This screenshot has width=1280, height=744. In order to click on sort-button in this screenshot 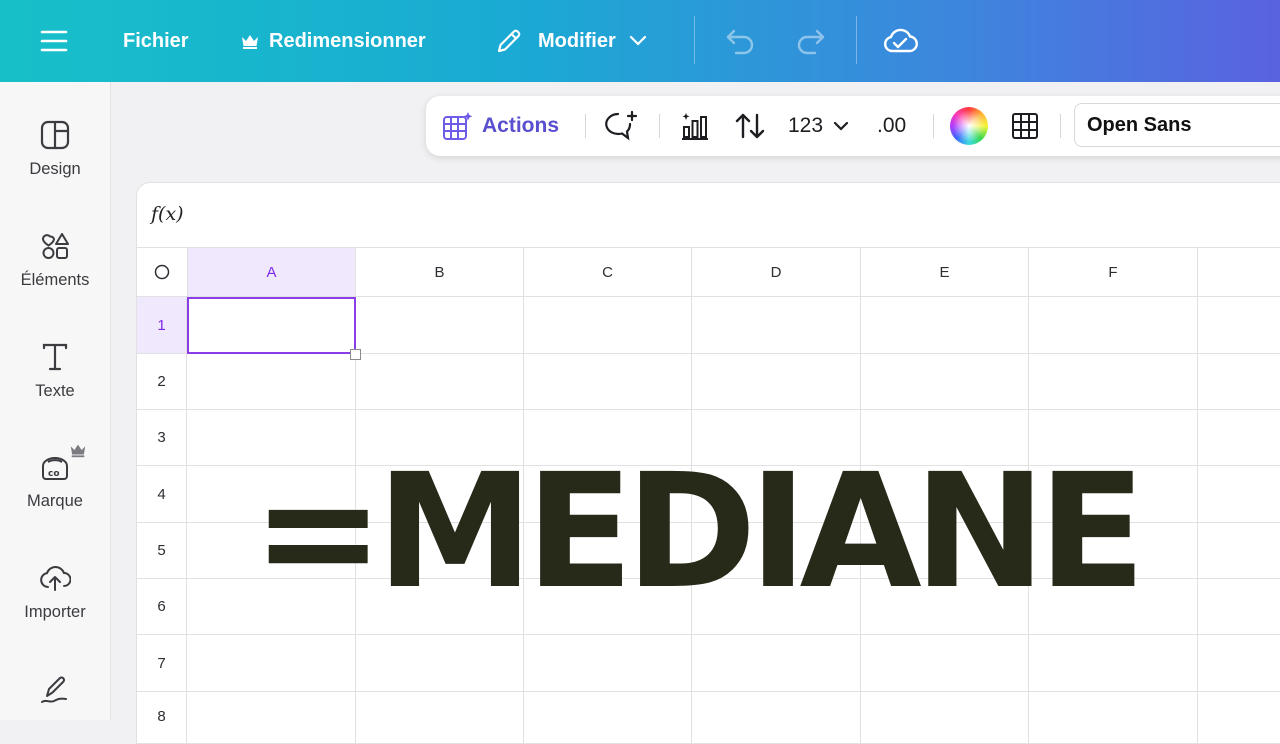, I will do `click(750, 126)`.